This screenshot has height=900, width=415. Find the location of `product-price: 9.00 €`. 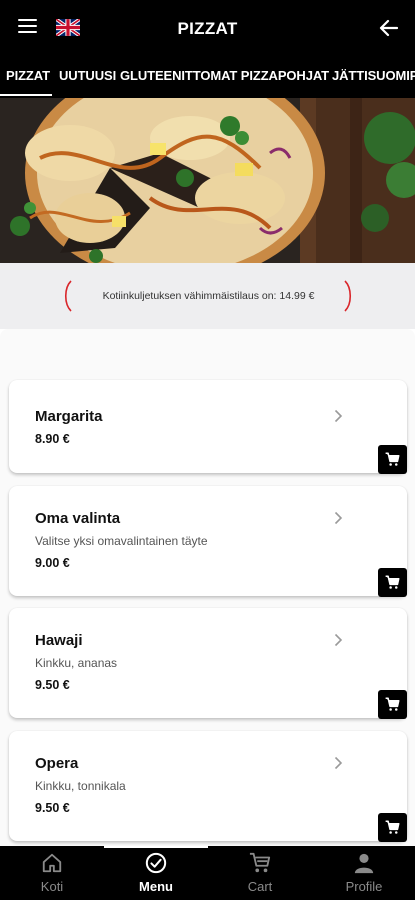

product-price: 9.00 € is located at coordinates (52, 563).